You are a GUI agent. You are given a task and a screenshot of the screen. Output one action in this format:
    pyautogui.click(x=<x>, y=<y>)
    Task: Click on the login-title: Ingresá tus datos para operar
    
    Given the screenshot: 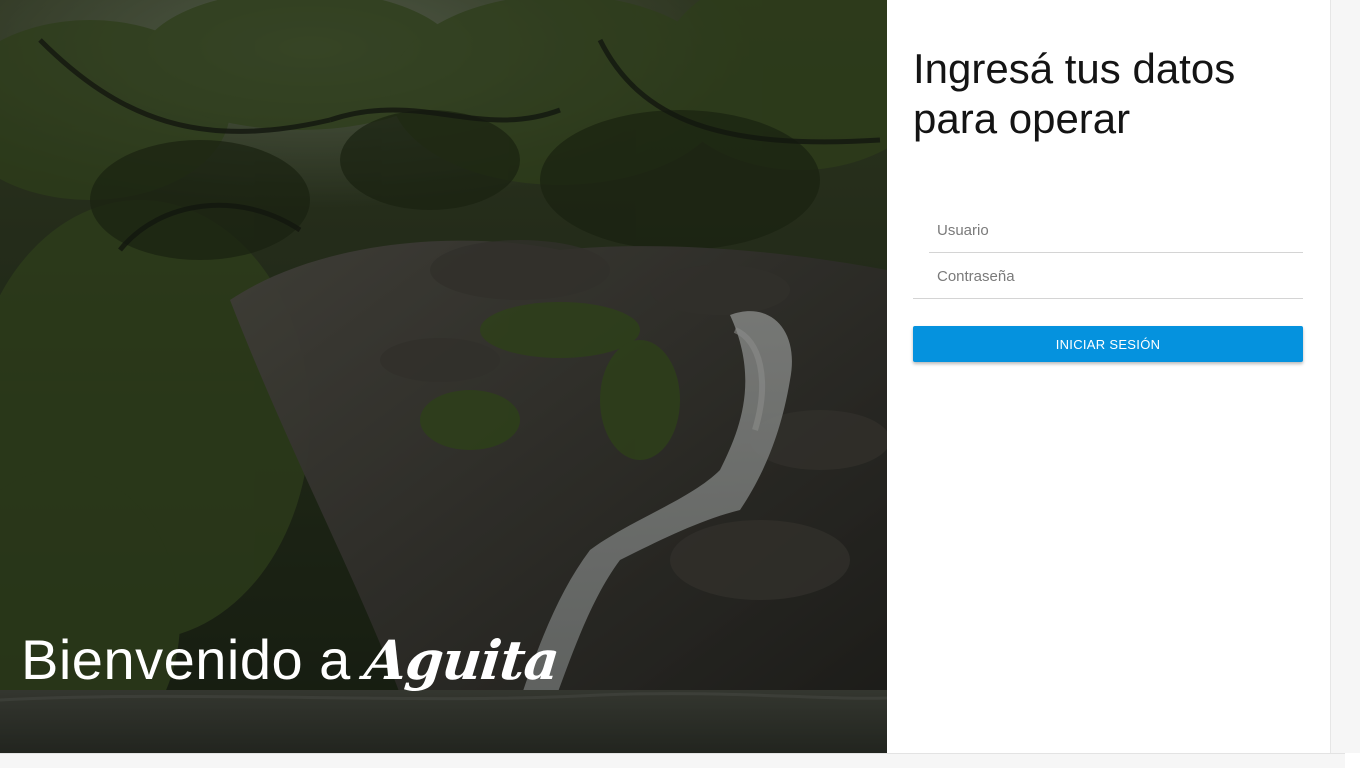 What is the action you would take?
    pyautogui.click(x=1074, y=93)
    